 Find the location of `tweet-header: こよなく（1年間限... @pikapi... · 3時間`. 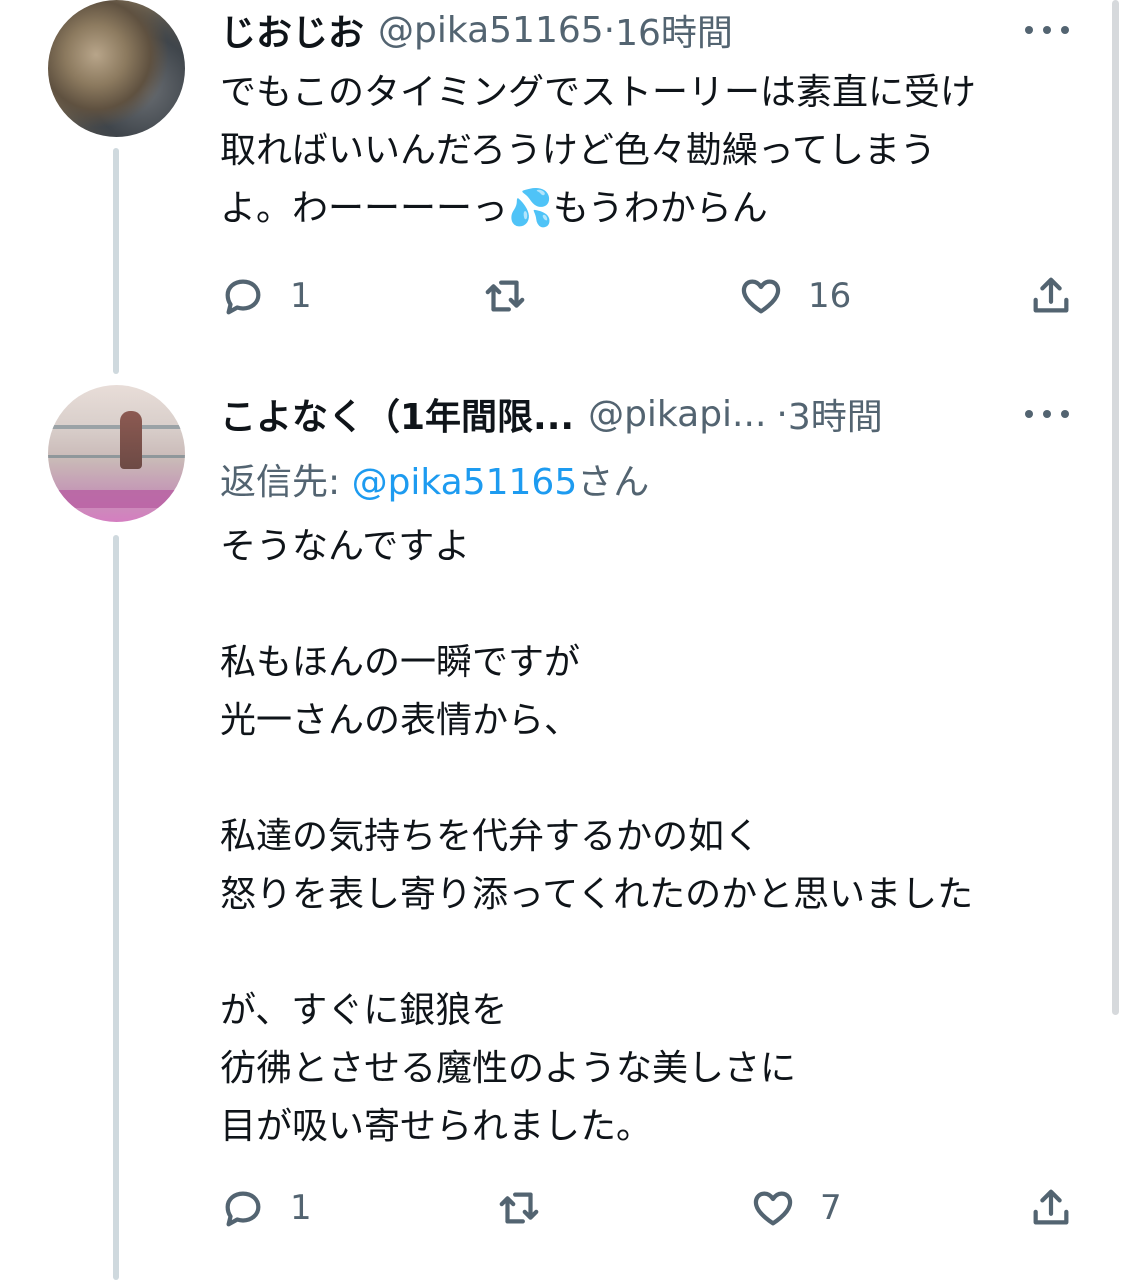

tweet-header: こよなく（1年間限... @pikapi... · 3時間 is located at coordinates (670, 414).